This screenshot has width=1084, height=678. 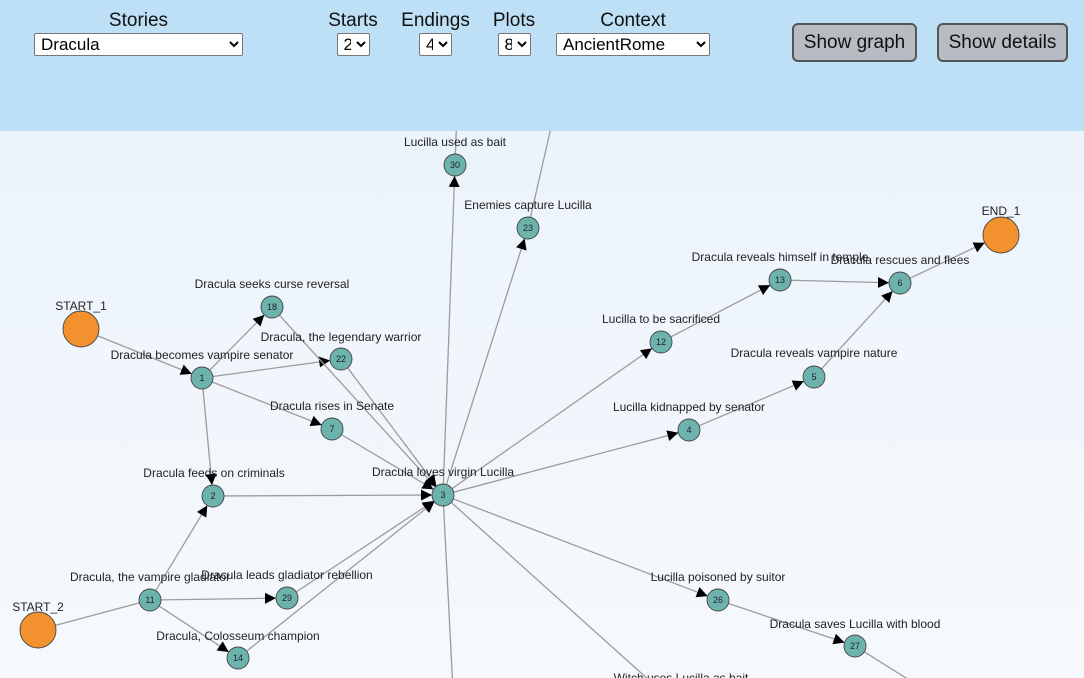 What do you see at coordinates (455, 142) in the screenshot?
I see `node-label: Lucilla used as bait` at bounding box center [455, 142].